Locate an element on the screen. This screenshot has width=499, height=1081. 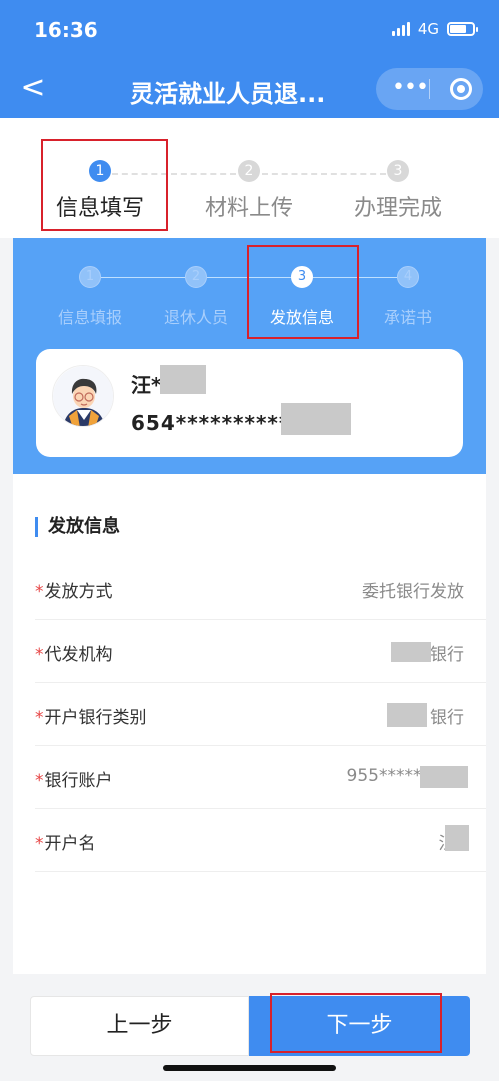
status-indicators: 4G is located at coordinates (434, 29).